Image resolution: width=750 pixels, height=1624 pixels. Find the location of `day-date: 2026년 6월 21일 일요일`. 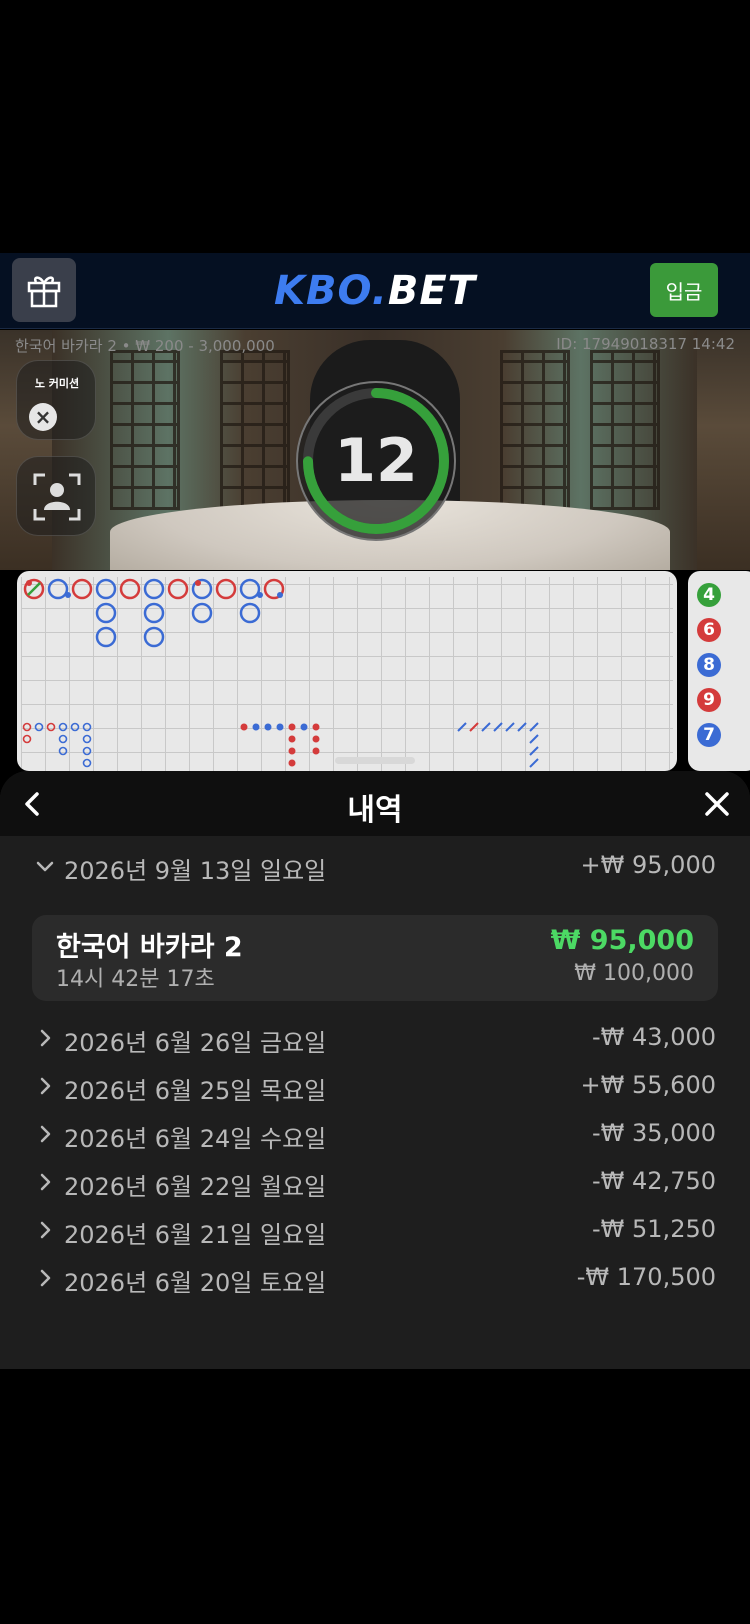

day-date: 2026년 6월 21일 일요일 is located at coordinates (195, 1235).